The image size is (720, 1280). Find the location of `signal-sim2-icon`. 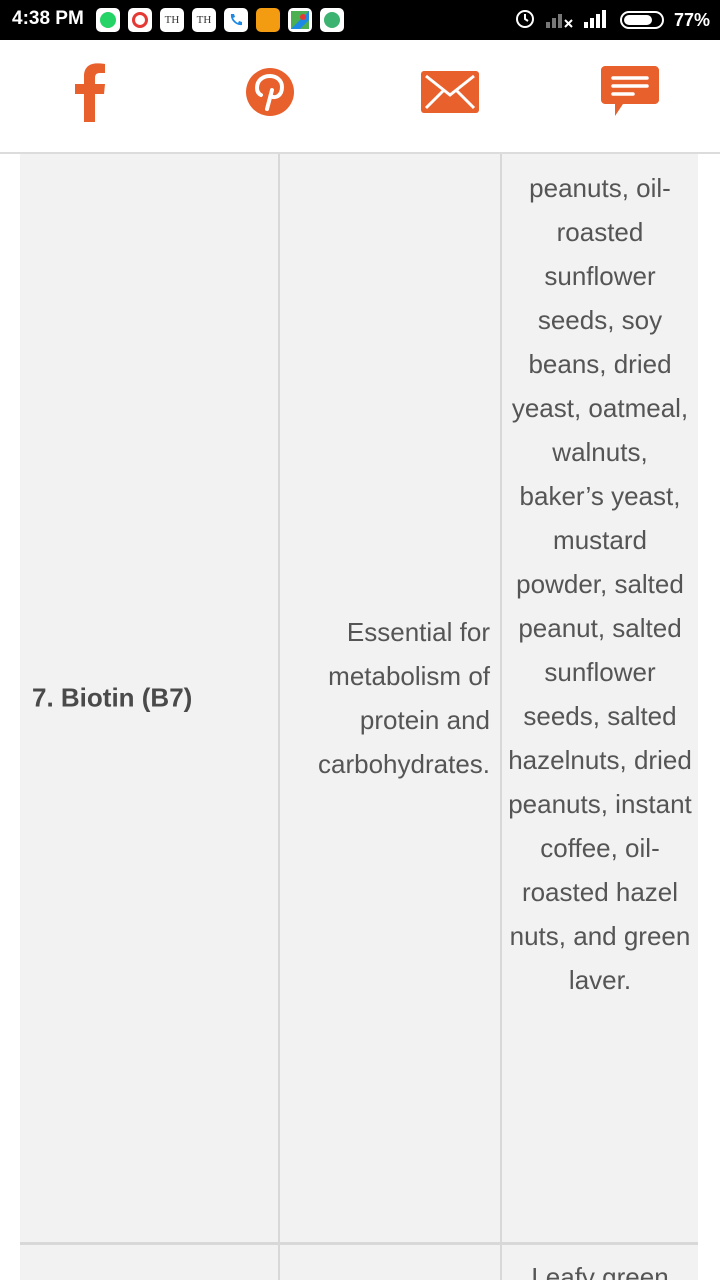

signal-sim2-icon is located at coordinates (596, 20).